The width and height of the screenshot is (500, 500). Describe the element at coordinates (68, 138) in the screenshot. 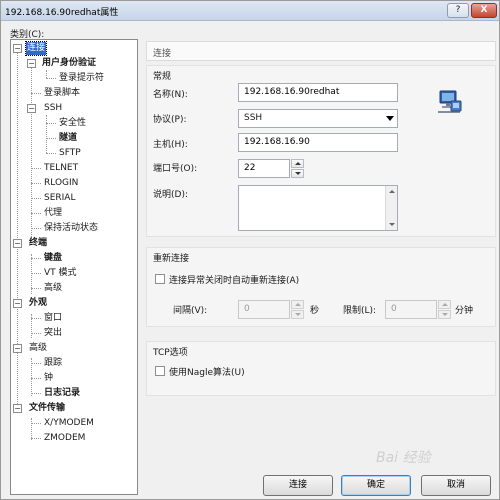

I see `tree-item-tunnel: 隧道` at that location.